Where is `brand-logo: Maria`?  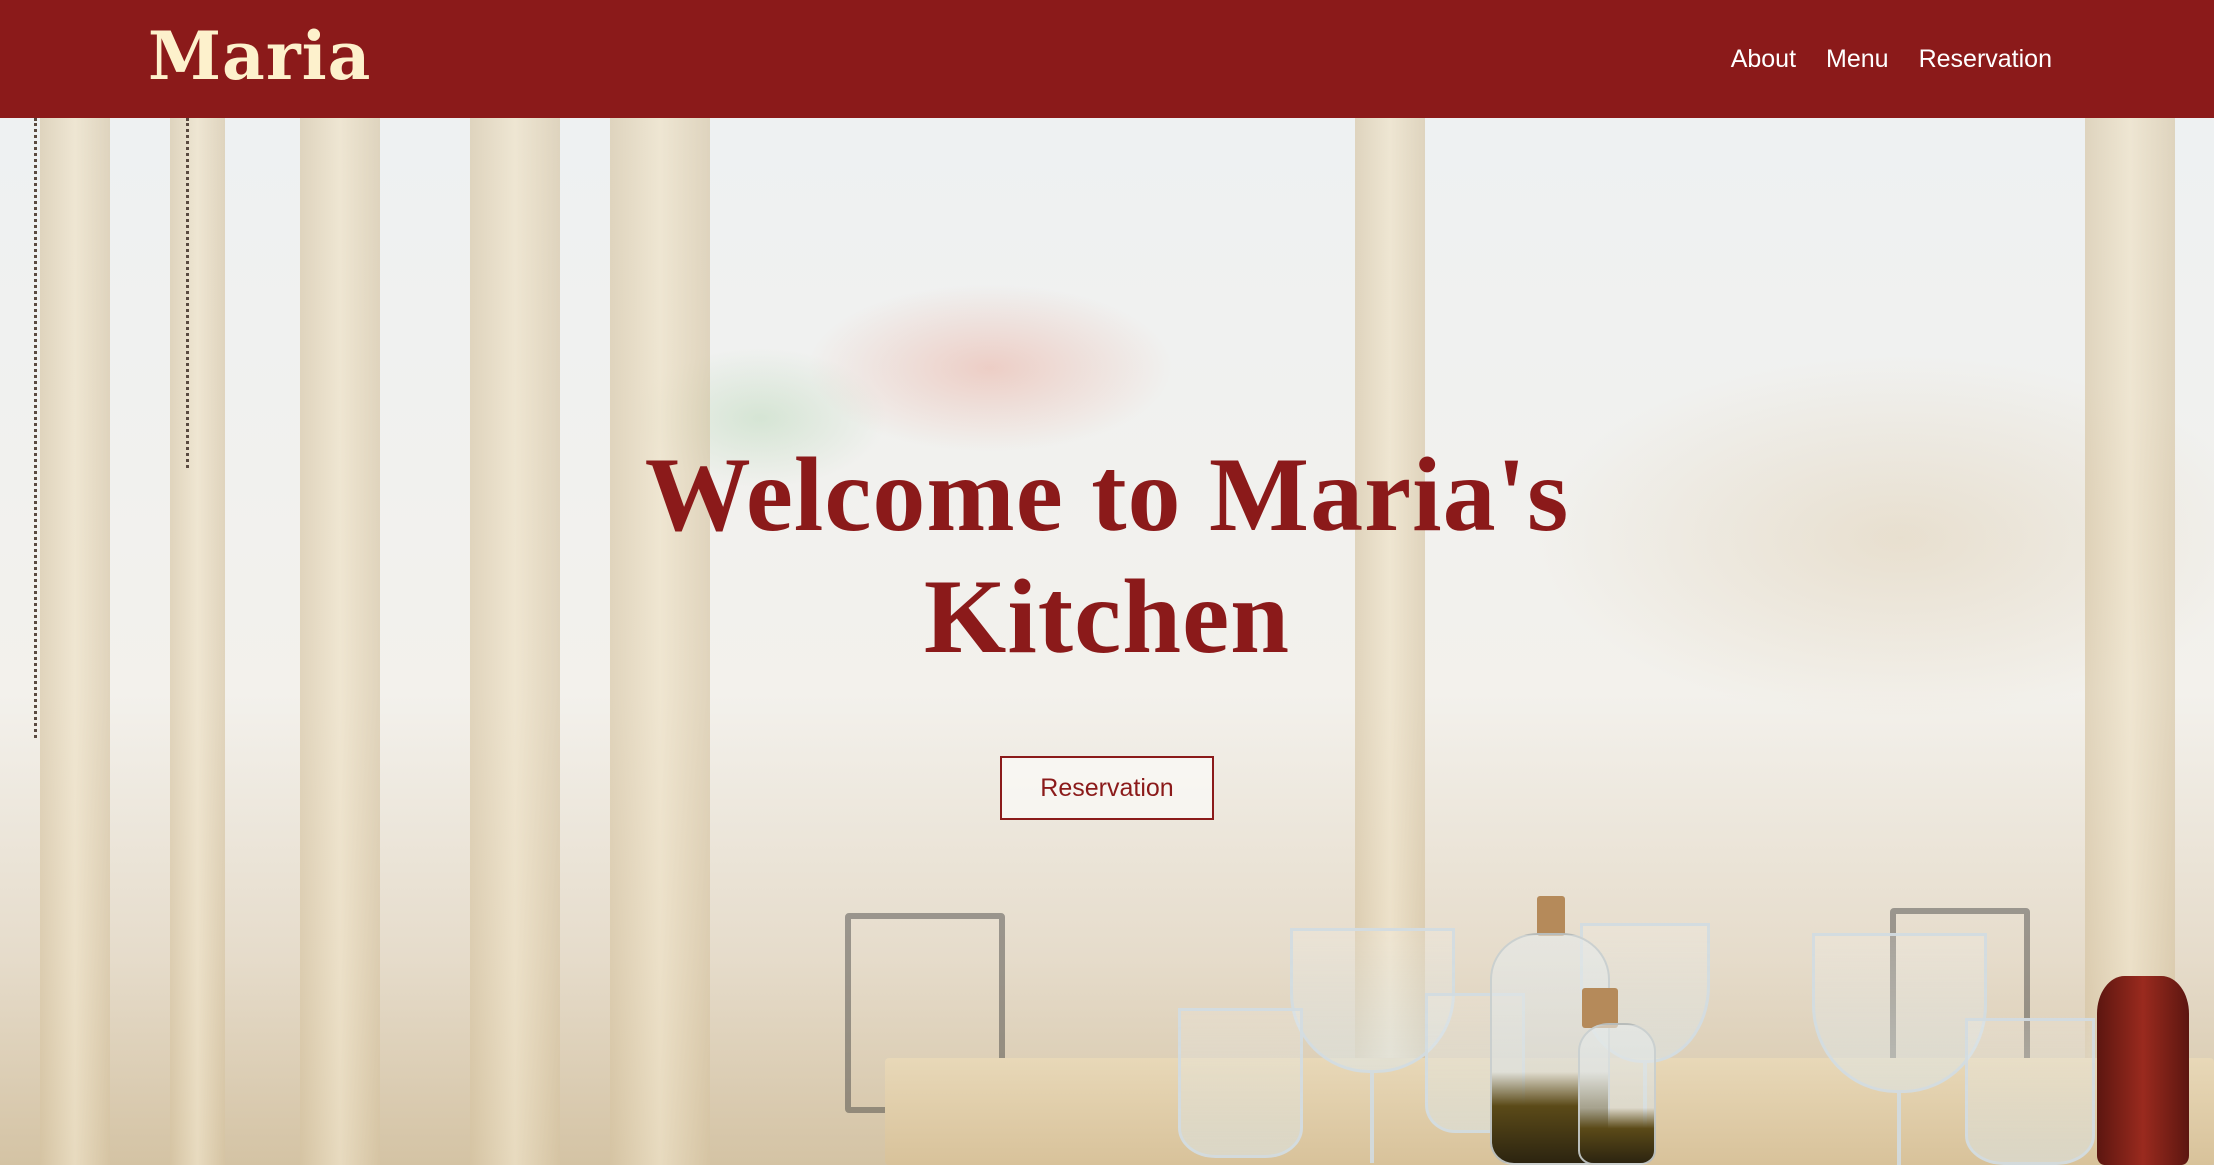
brand-logo: Maria is located at coordinates (259, 56).